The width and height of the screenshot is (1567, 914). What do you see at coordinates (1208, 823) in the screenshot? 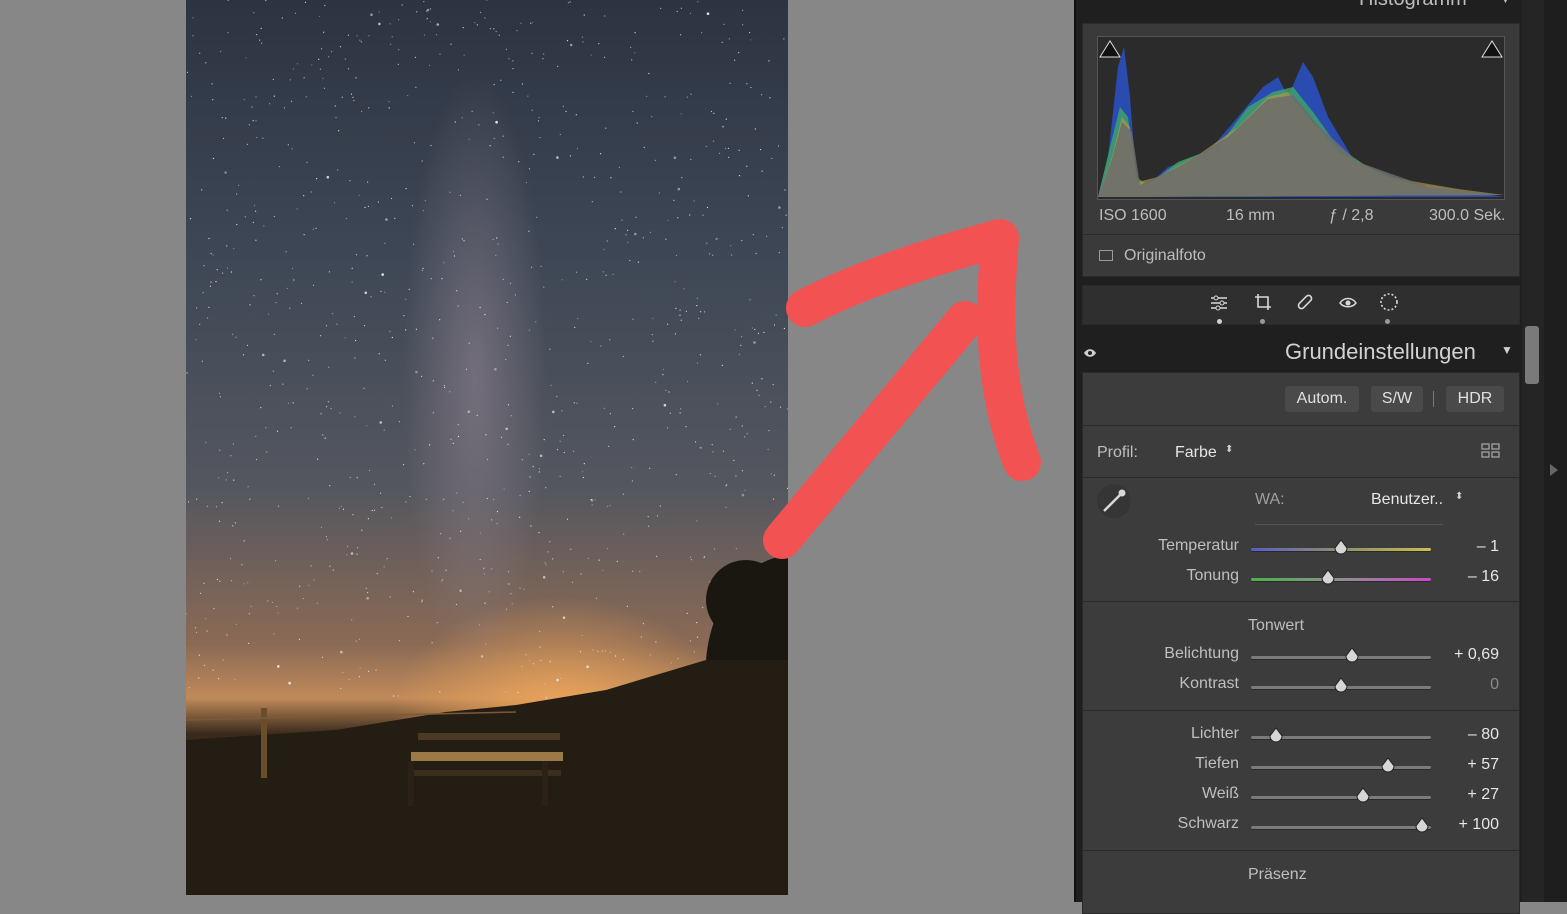
I see `slider-label: Schwarz` at bounding box center [1208, 823].